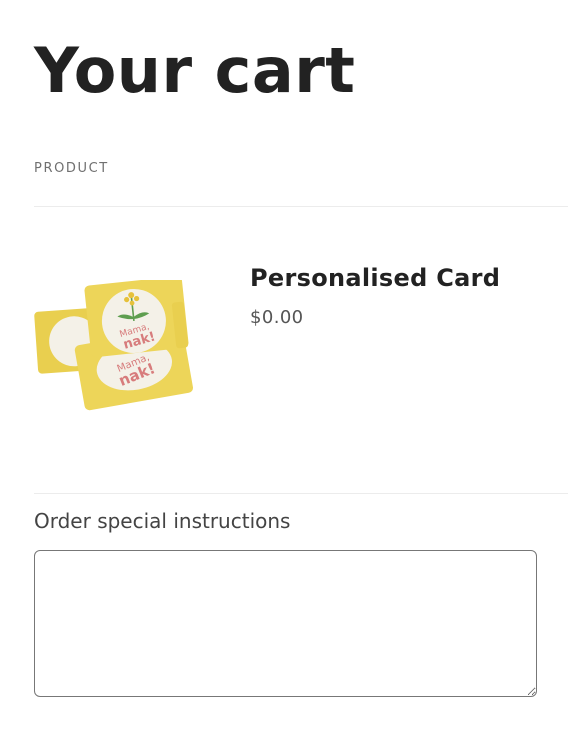 Image resolution: width=568 pixels, height=735 pixels. Describe the element at coordinates (113, 345) in the screenshot. I see `card-illustration: Mama, nak! Mama, nak!` at that location.